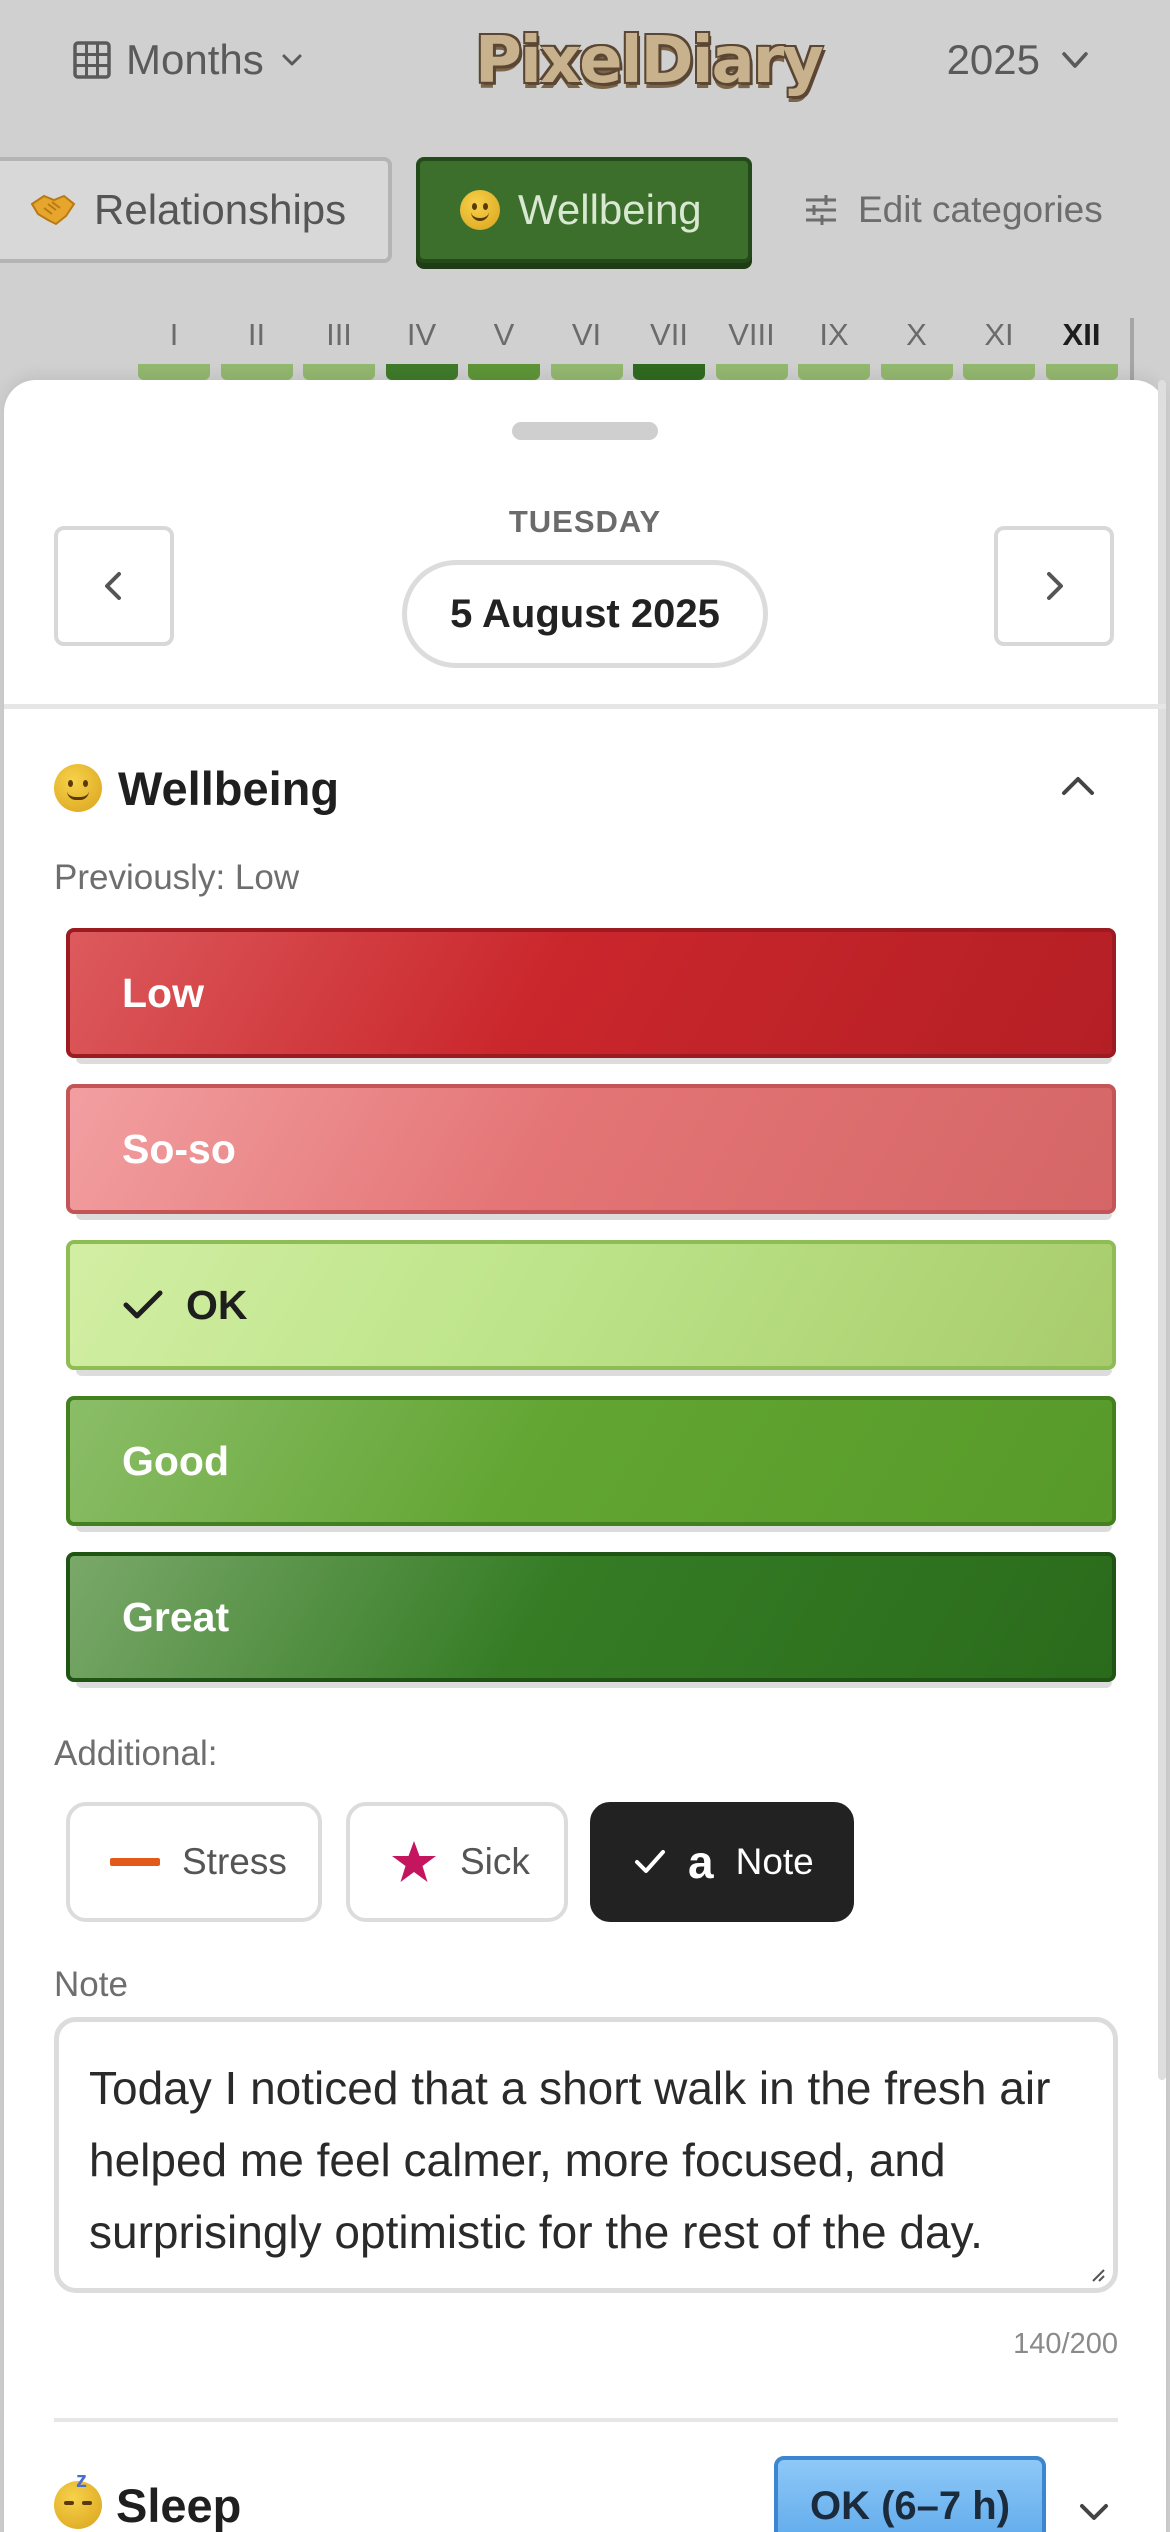  I want to click on sheet-drag-handle, so click(585, 431).